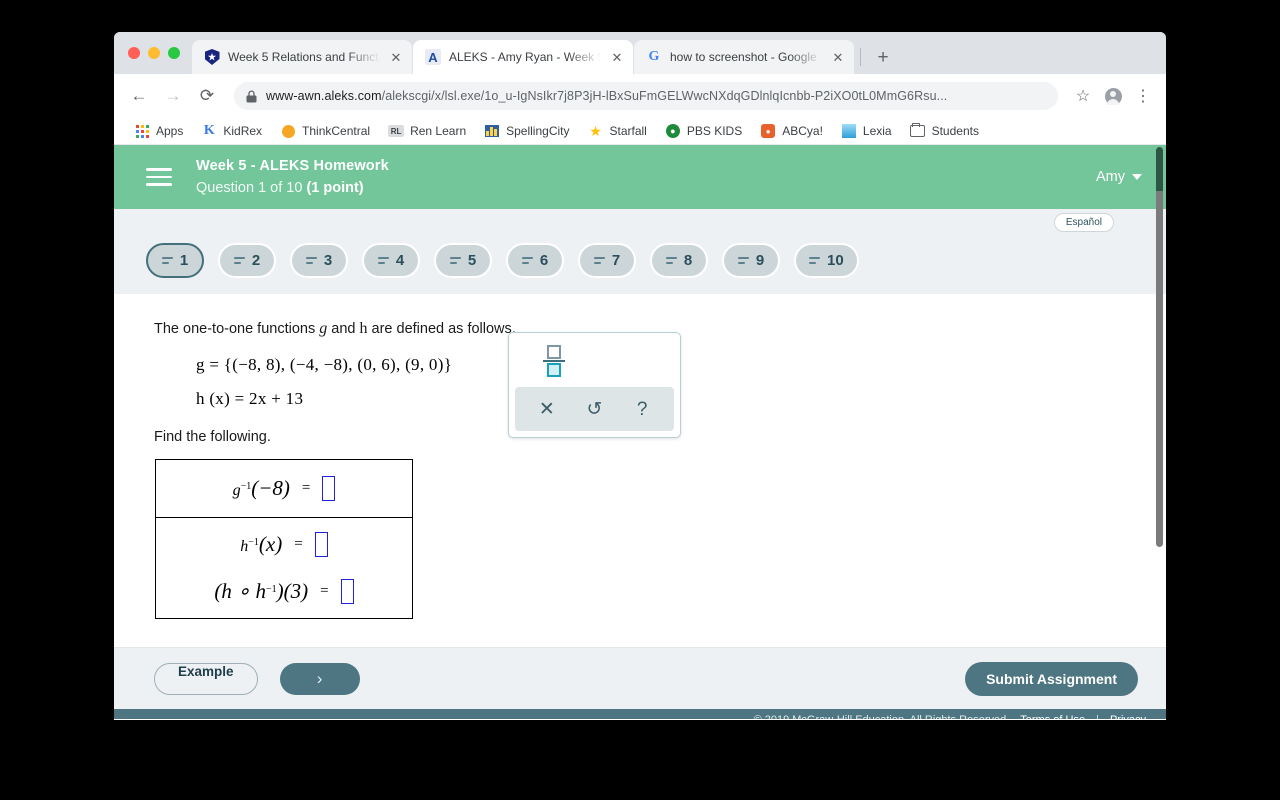 The width and height of the screenshot is (1280, 800). I want to click on next-question-button: ›, so click(319, 678).